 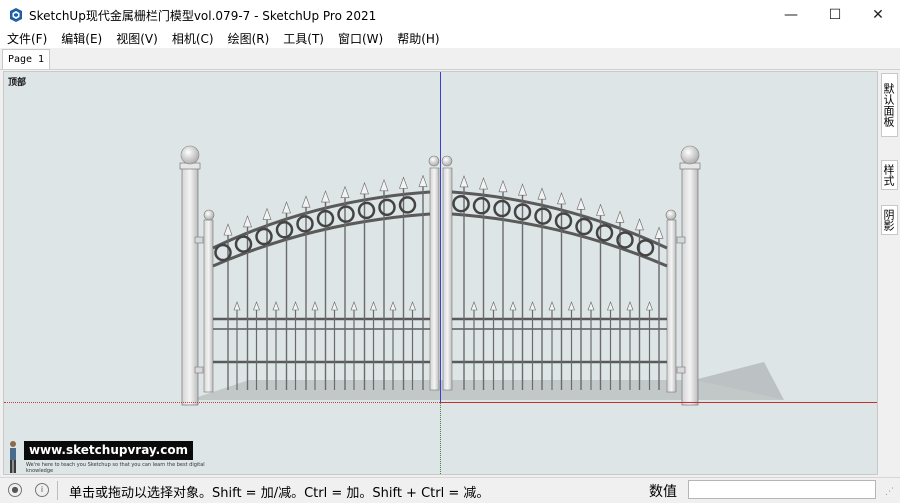 What do you see at coordinates (440, 237) in the screenshot?
I see `blue-axis` at bounding box center [440, 237].